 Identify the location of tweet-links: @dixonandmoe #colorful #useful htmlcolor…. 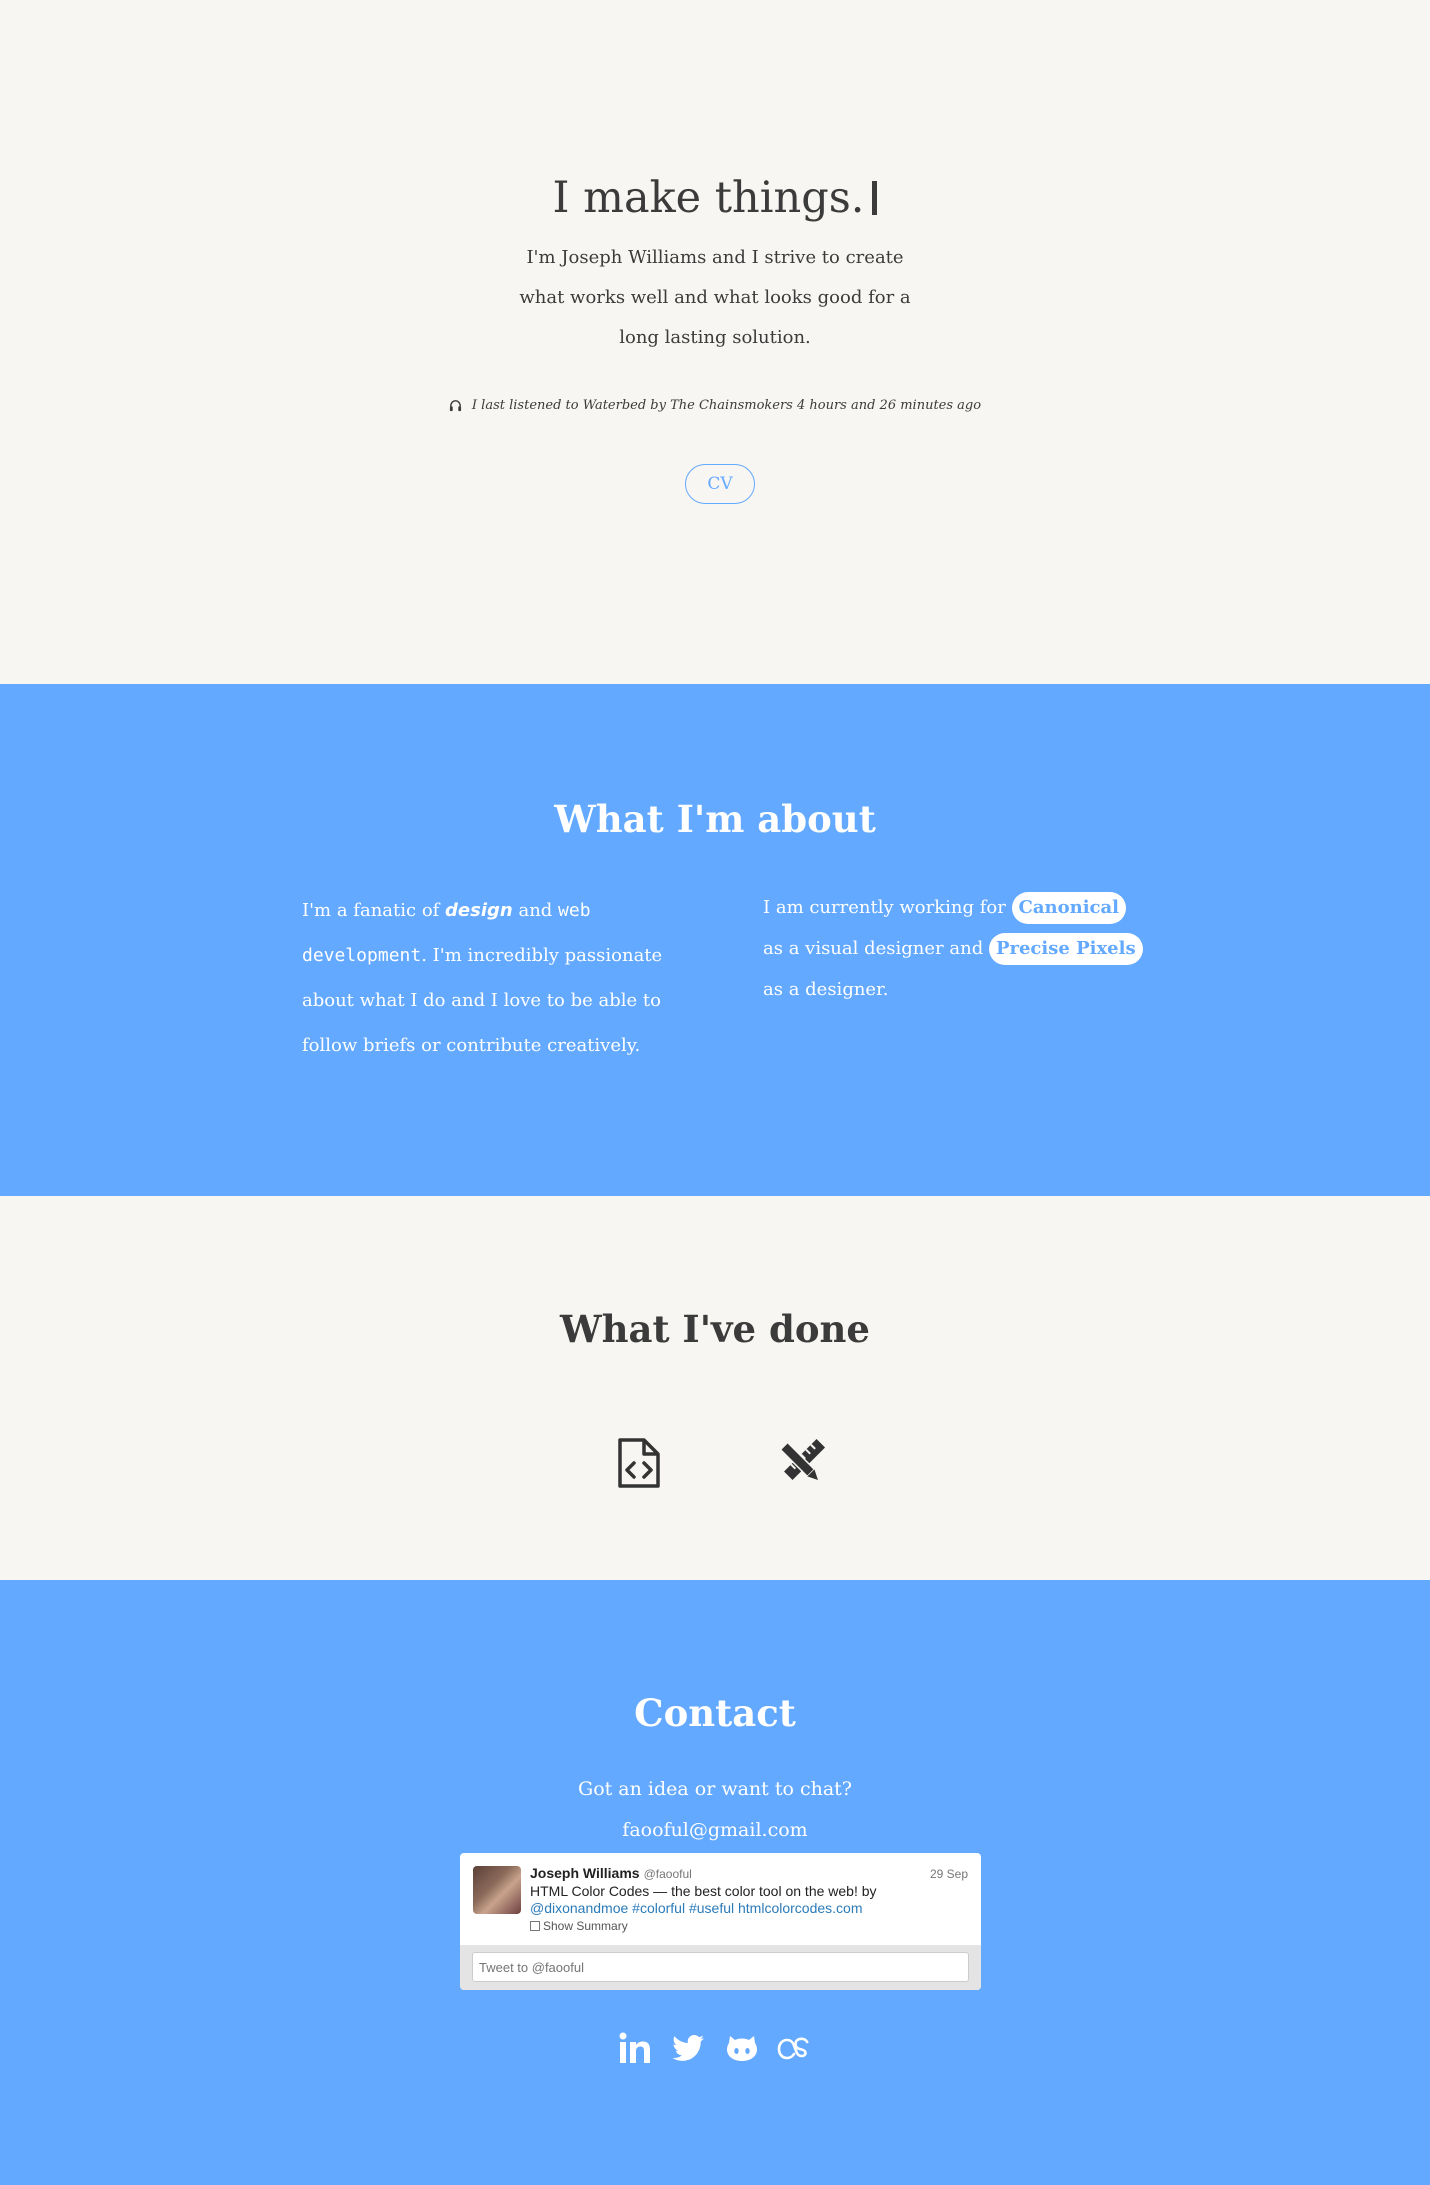
(696, 1908).